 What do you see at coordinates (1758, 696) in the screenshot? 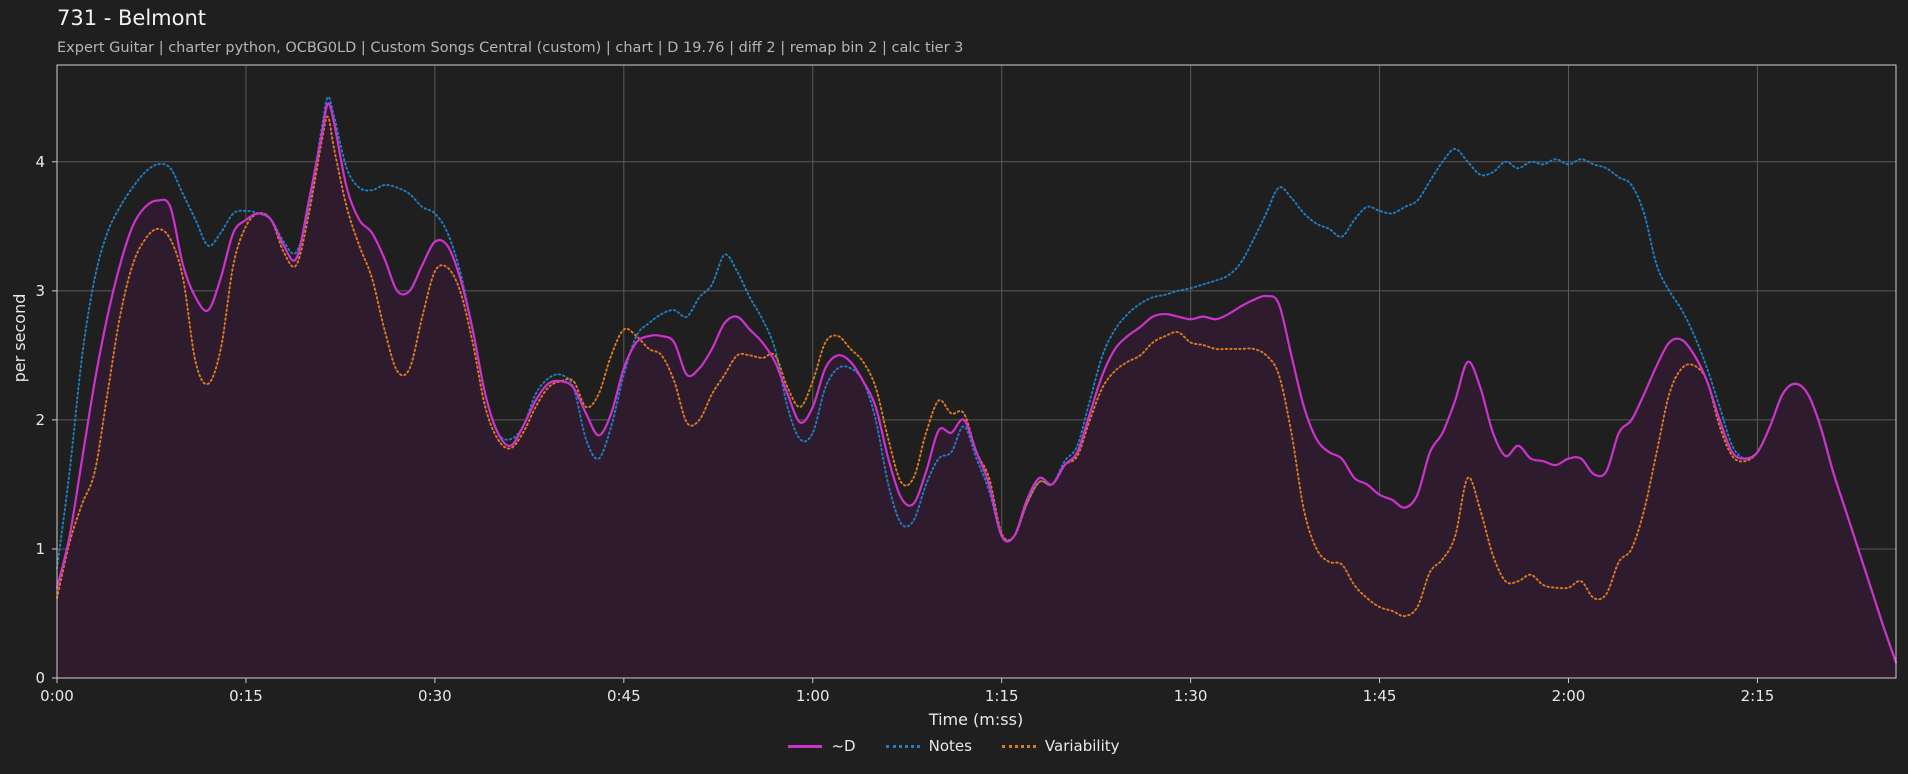
I see `x-tick-label: 2:15` at bounding box center [1758, 696].